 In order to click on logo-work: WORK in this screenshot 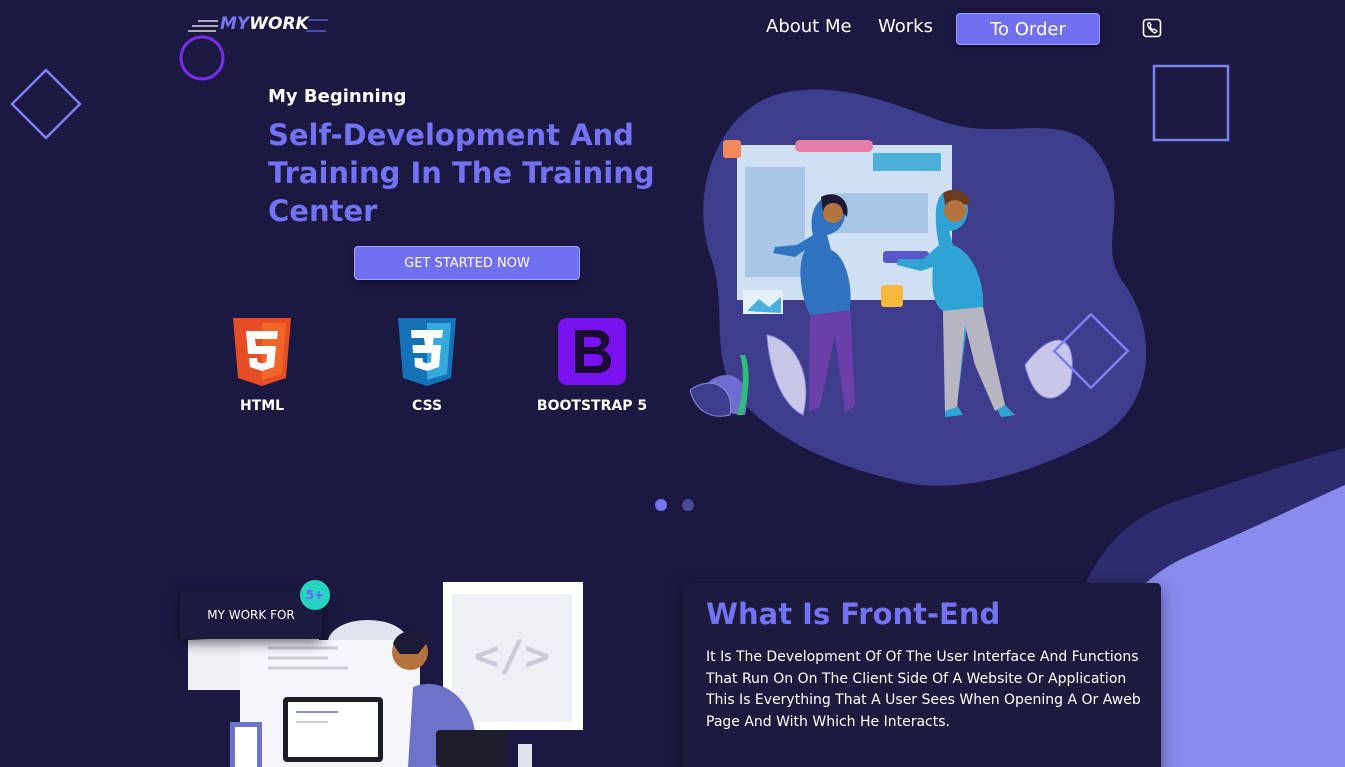, I will do `click(279, 24)`.